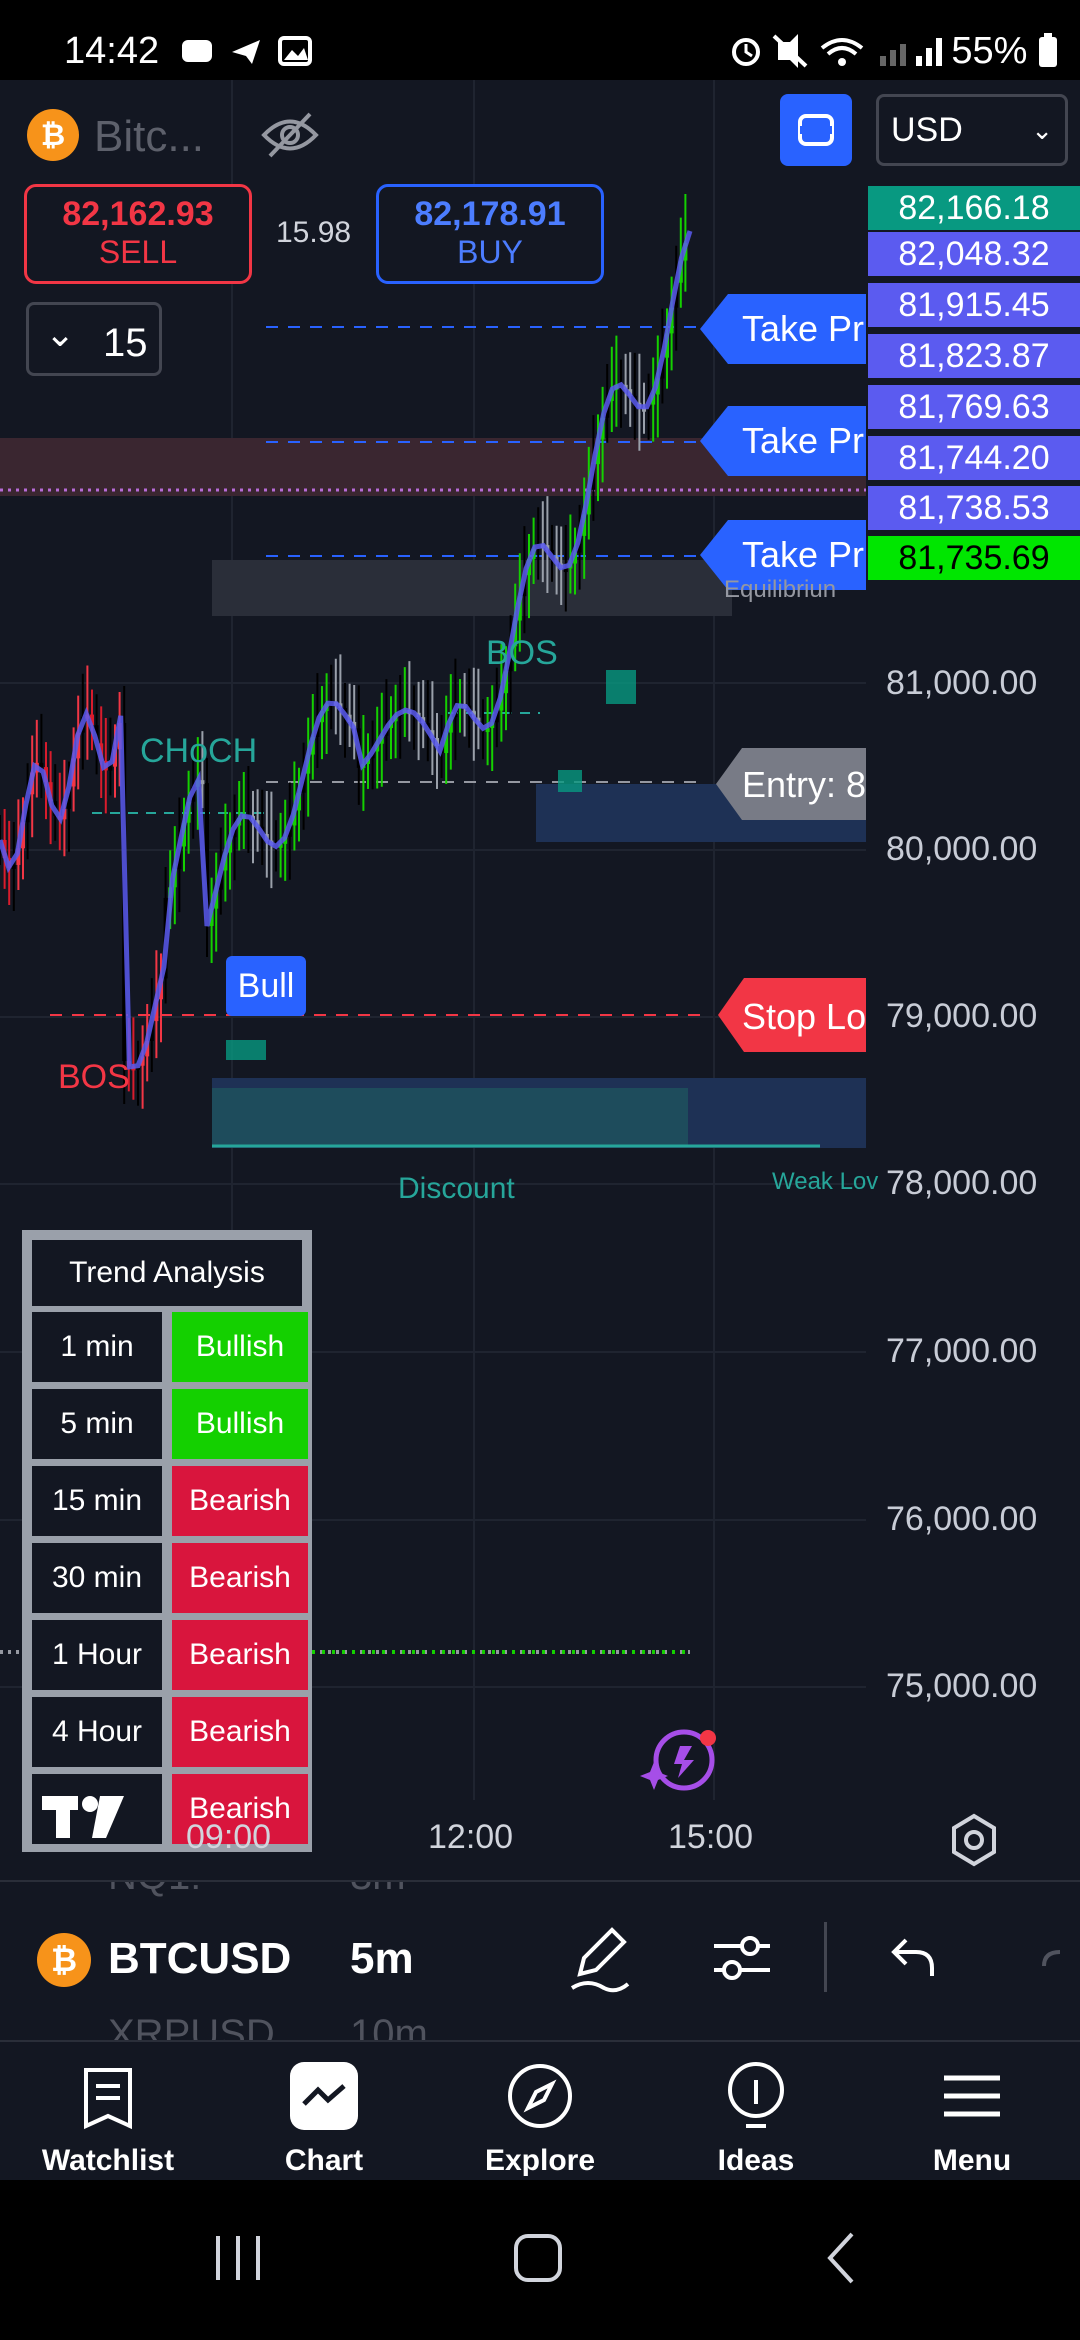 This screenshot has height=2340, width=1080. I want to click on trend-row: 1 Hour Bearish, so click(171, 1655).